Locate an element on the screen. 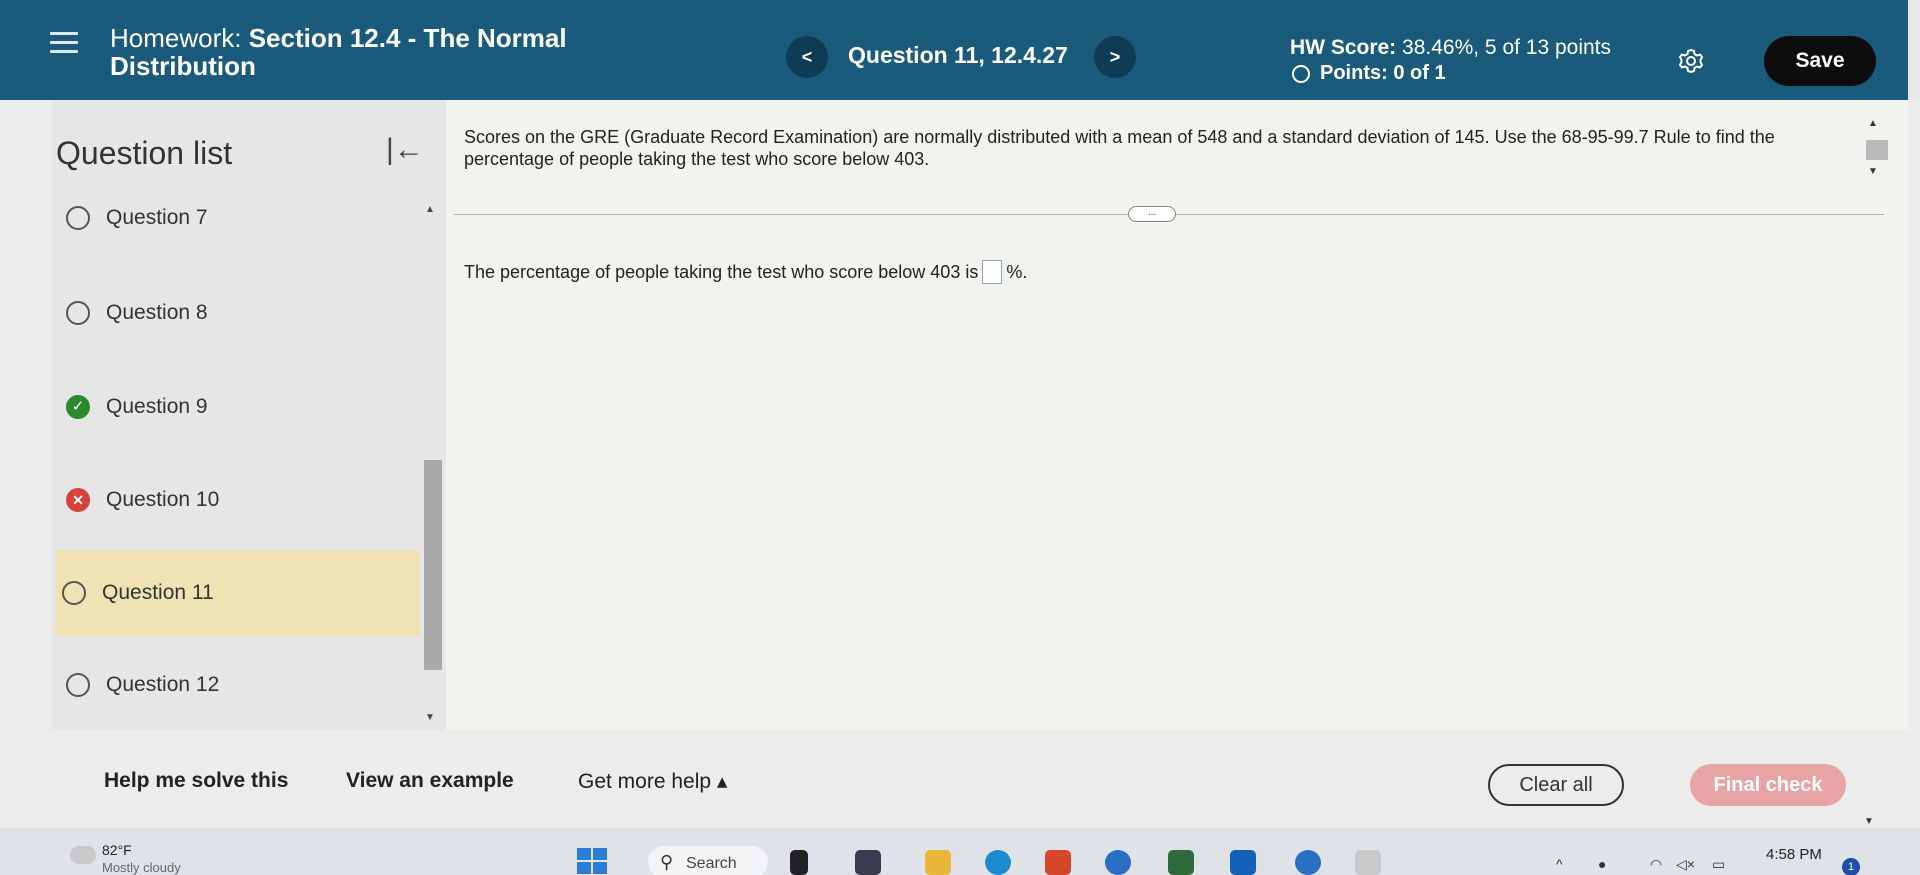  weather-condition: Mostly cloudy is located at coordinates (141, 867).